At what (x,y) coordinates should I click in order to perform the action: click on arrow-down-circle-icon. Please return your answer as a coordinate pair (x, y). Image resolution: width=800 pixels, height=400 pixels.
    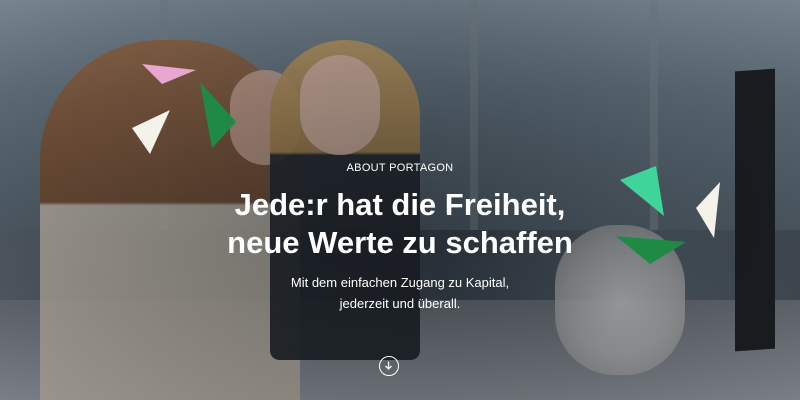
    Looking at the image, I should click on (388, 365).